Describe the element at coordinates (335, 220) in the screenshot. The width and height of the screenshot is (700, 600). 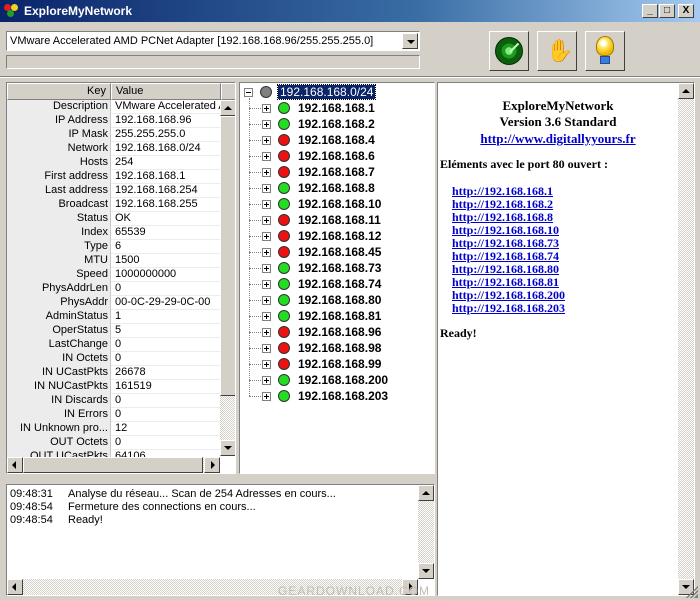
I see `tree-host-node: 192.168.168.11` at that location.